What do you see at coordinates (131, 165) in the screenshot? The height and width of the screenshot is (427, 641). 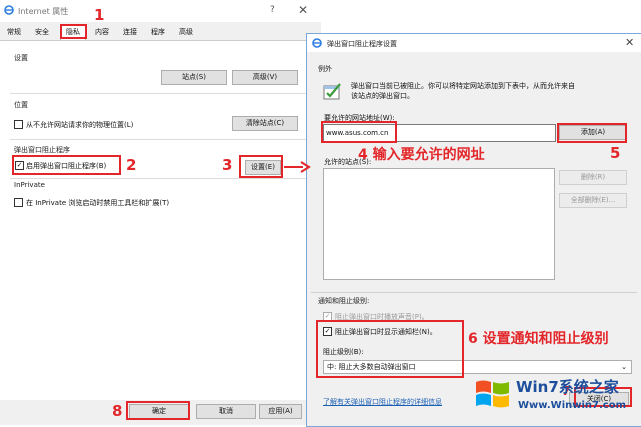 I see `step-2-label: 2` at bounding box center [131, 165].